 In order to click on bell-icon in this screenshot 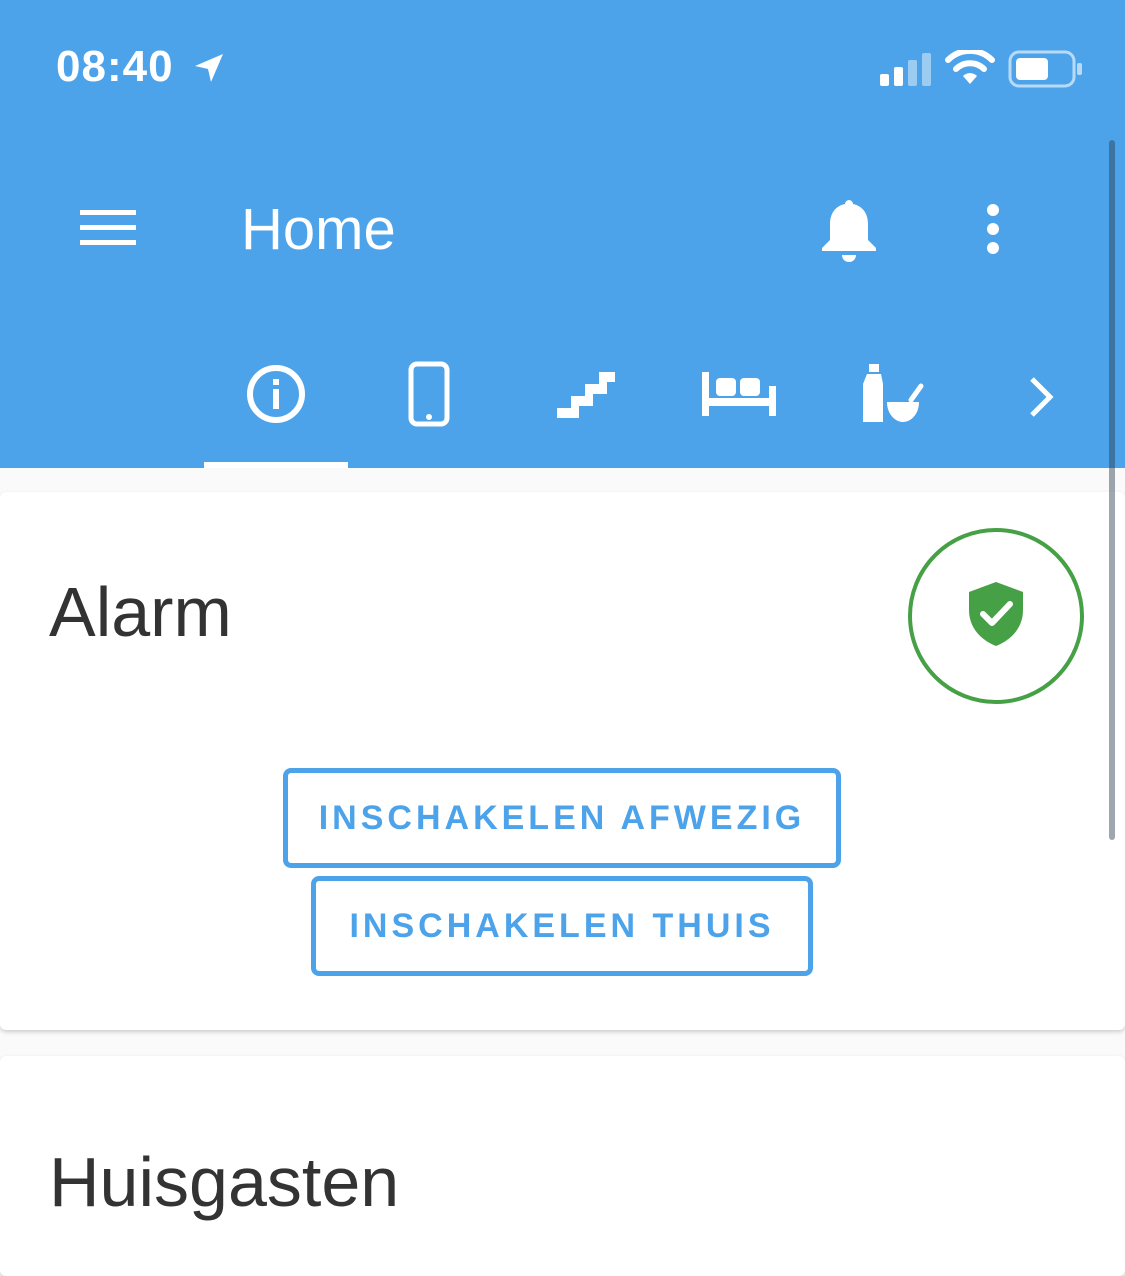, I will do `click(849, 232)`.